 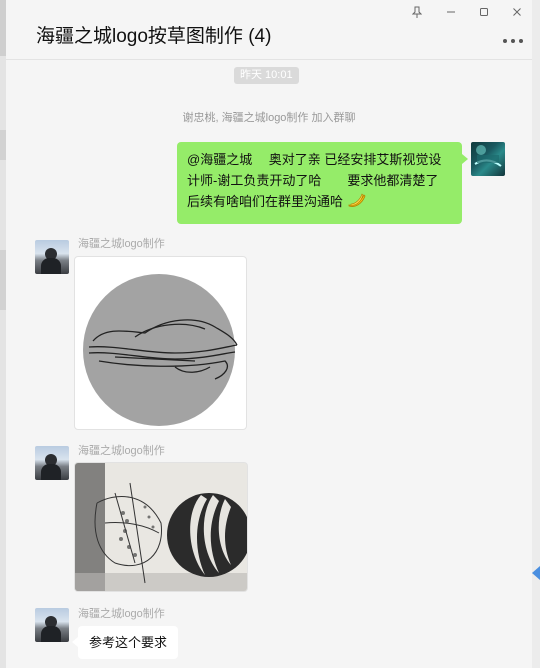 I want to click on banana-icon, so click(x=357, y=203).